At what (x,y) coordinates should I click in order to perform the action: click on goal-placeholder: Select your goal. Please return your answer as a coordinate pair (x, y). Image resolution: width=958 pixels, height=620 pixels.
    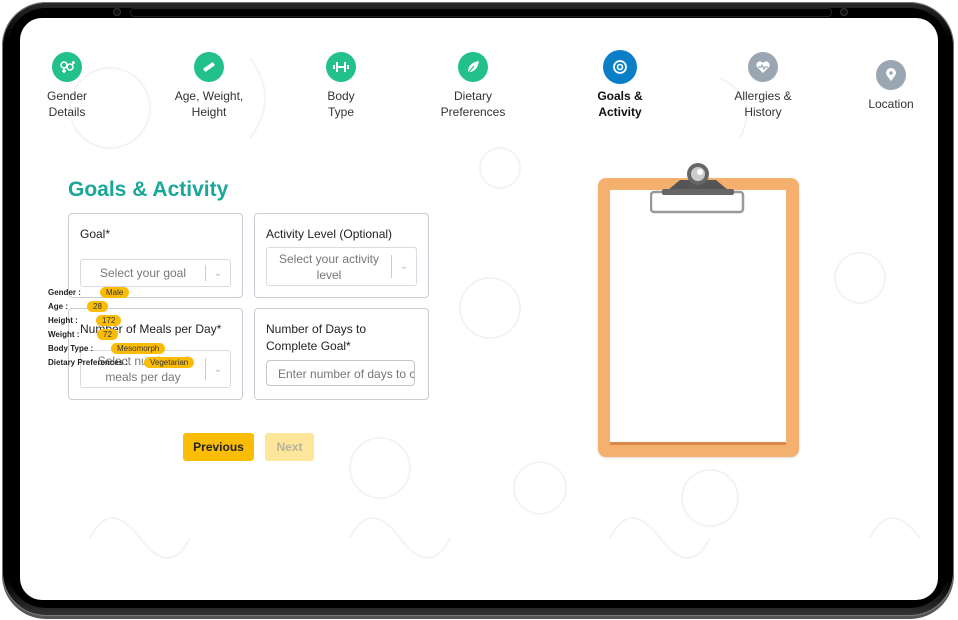
    Looking at the image, I should click on (143, 273).